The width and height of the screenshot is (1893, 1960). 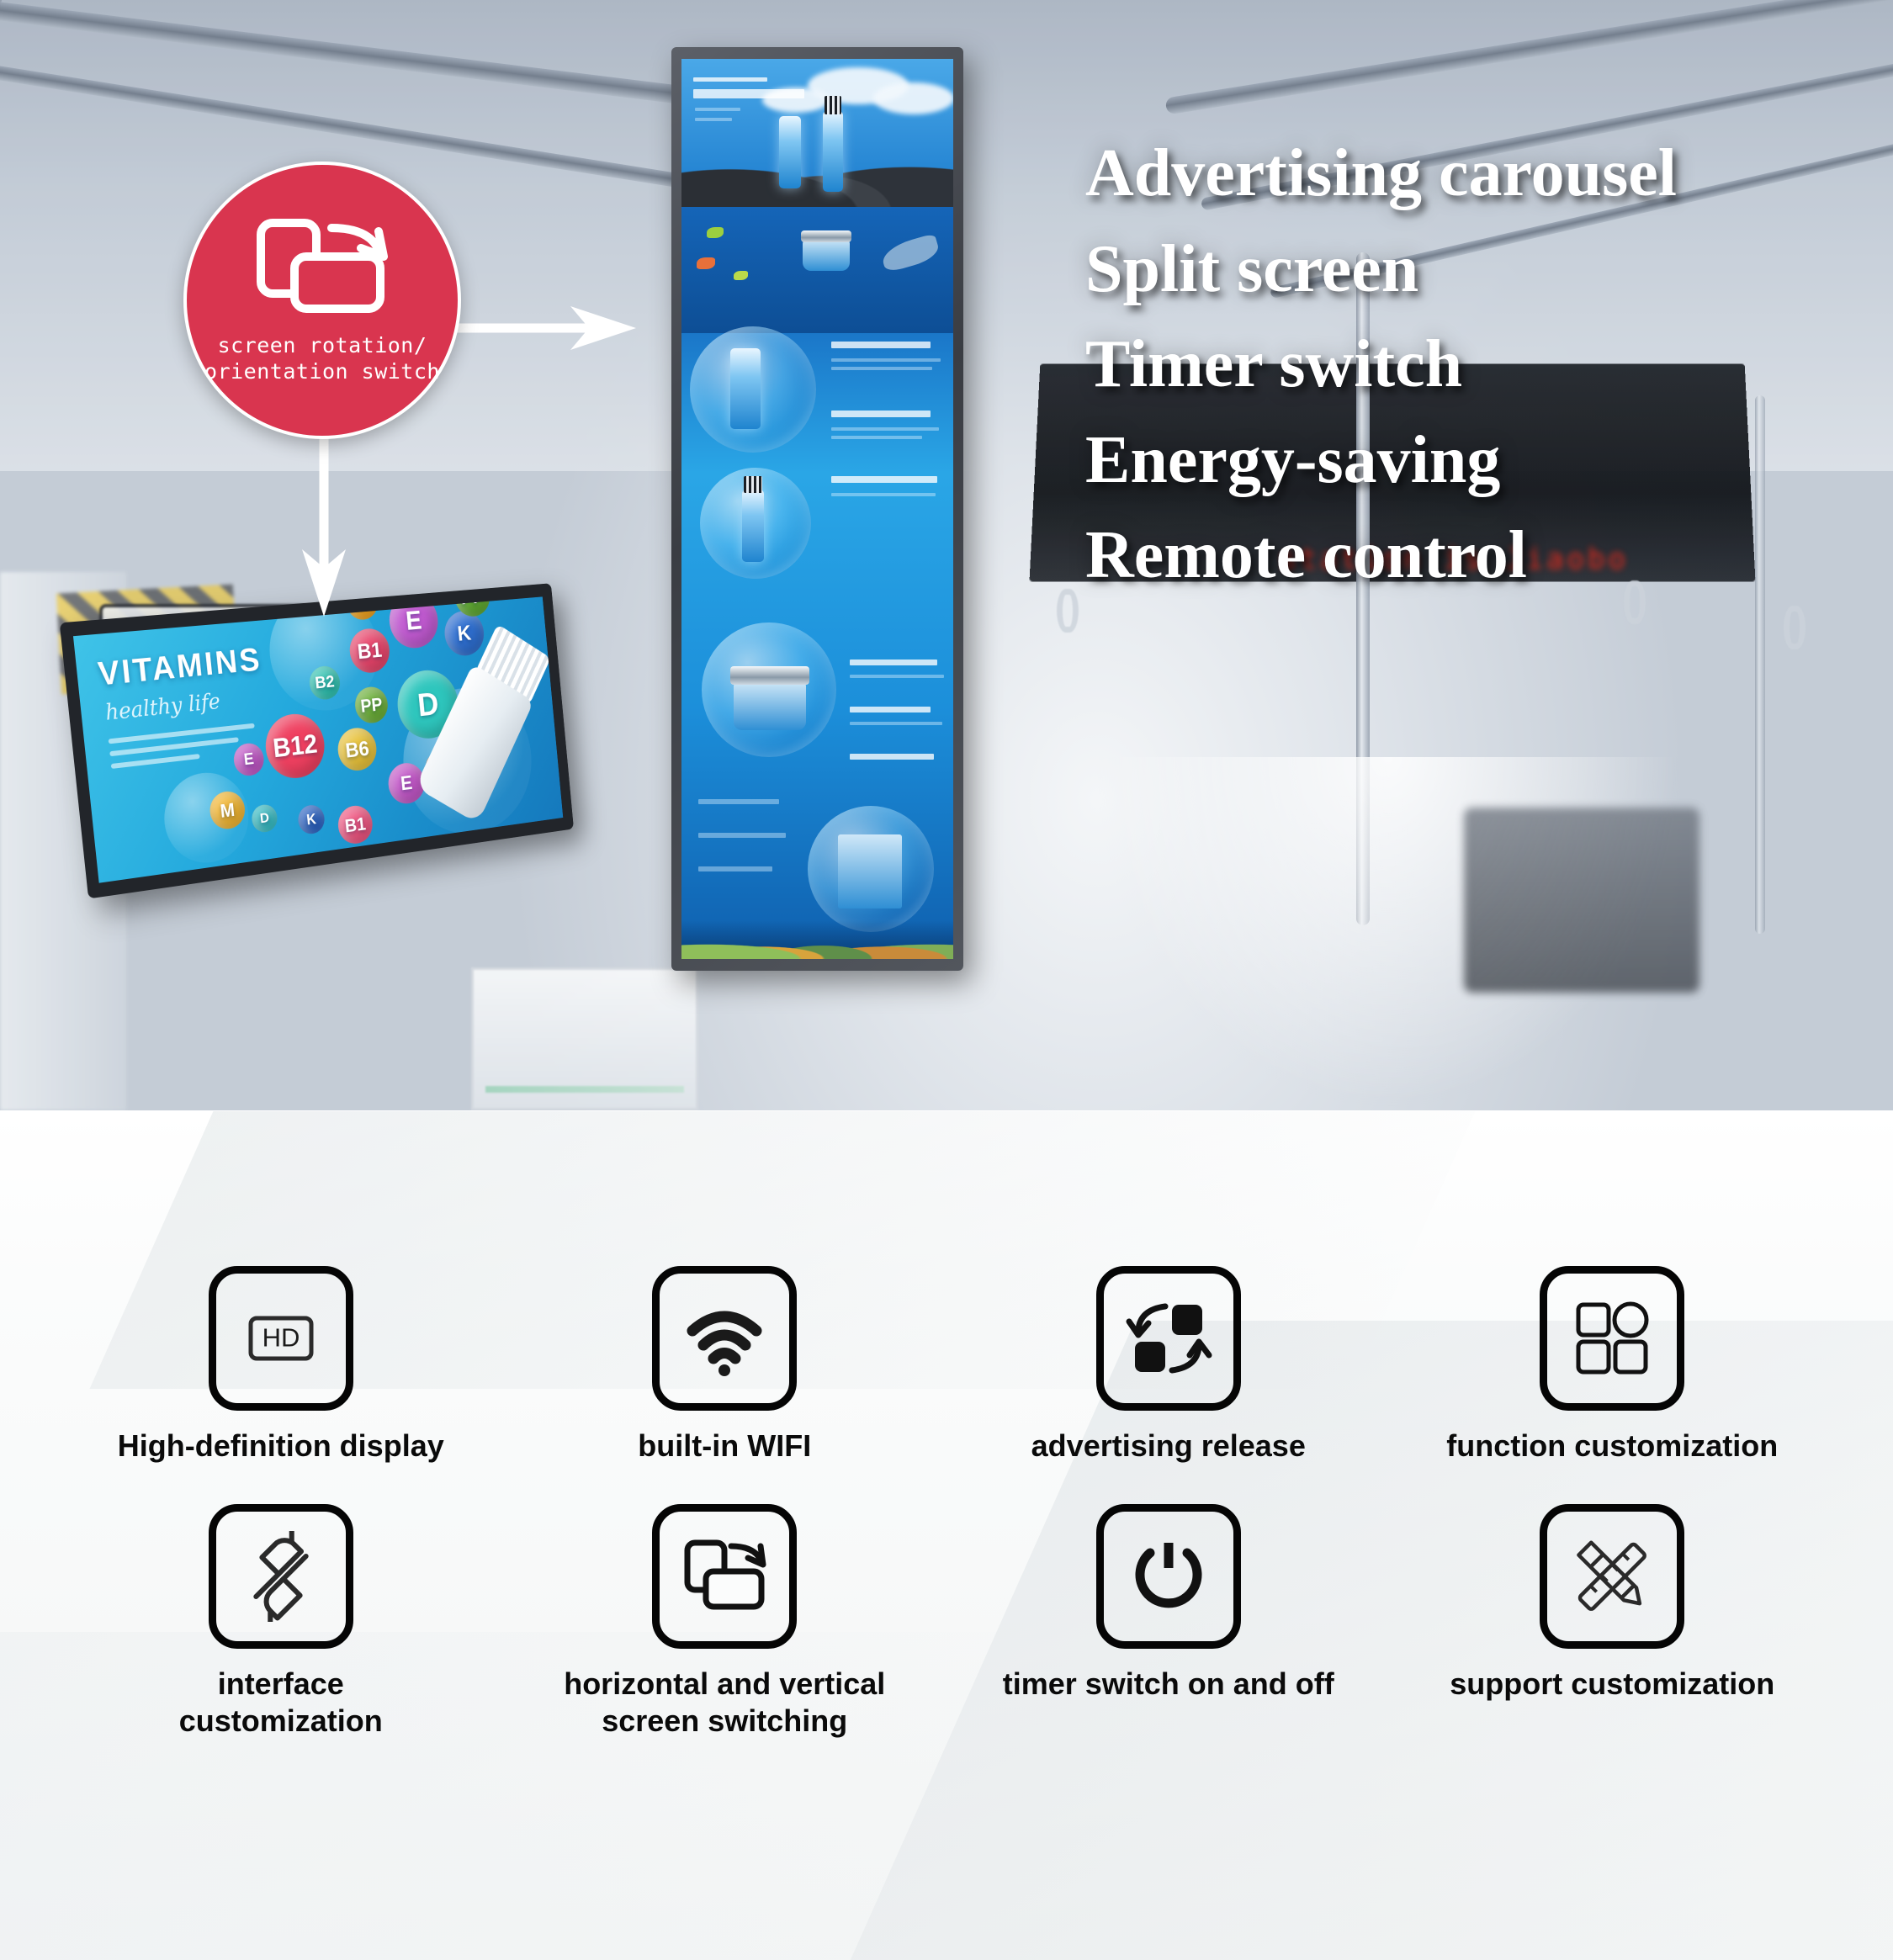 I want to click on screen-rotation-badge: screen rotation/ orientation switch, so click(x=322, y=300).